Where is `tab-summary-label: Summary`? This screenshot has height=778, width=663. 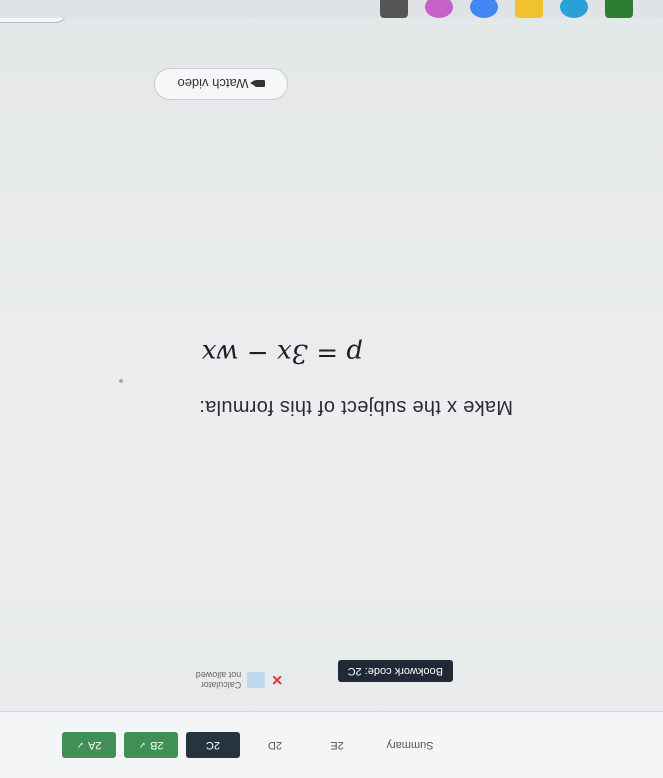 tab-summary-label: Summary is located at coordinates (410, 745).